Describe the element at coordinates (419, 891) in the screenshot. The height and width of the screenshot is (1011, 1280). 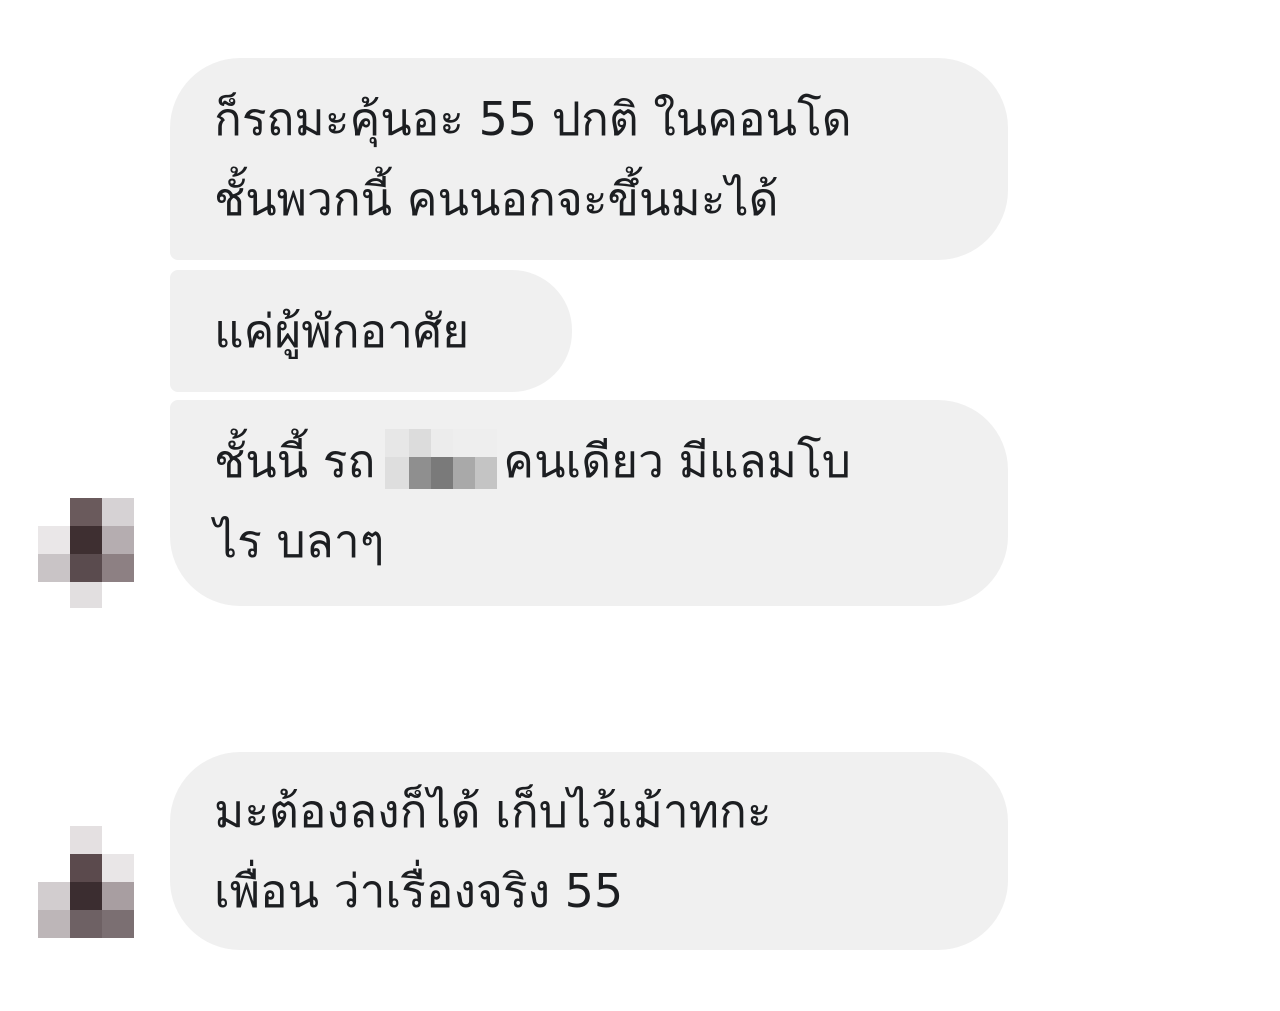
I see `message-text-line: เพื่อน ว่าเรื่องจริง 55` at that location.